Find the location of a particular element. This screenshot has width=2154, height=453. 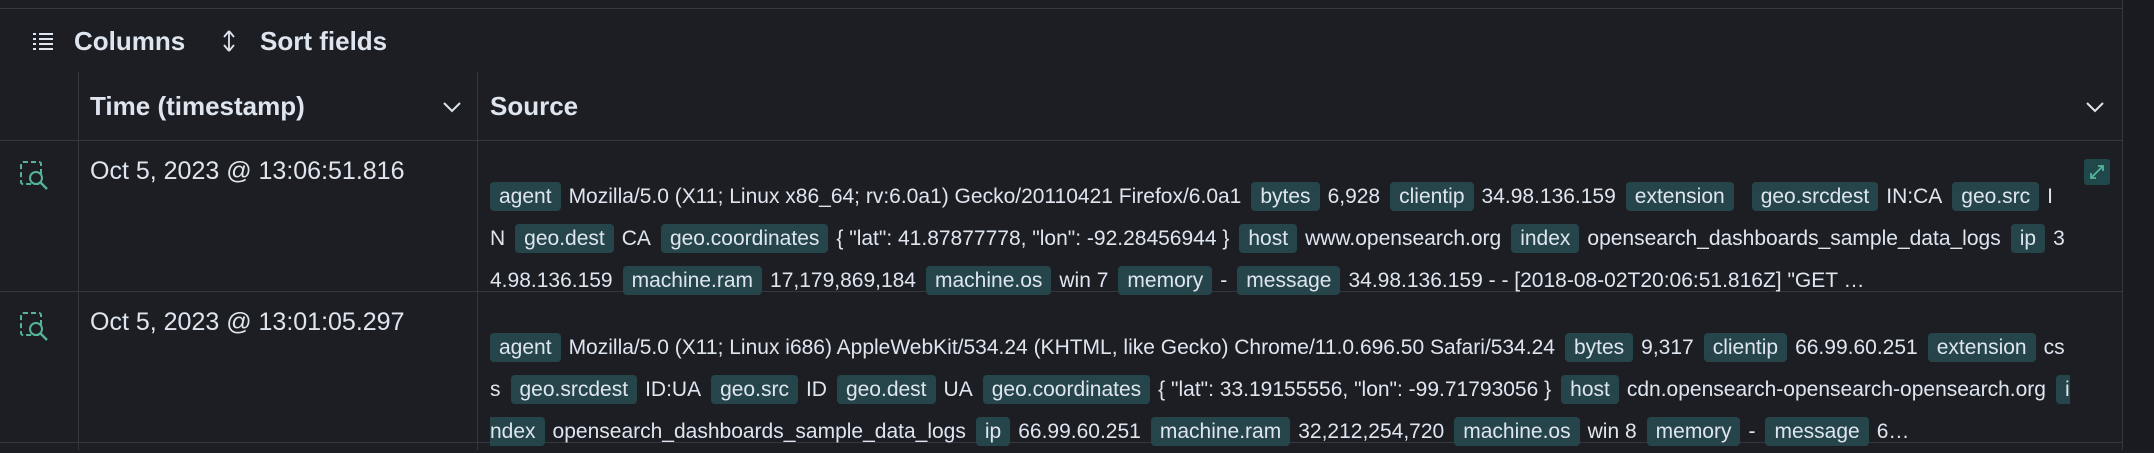

columns-label: Columns is located at coordinates (130, 40).